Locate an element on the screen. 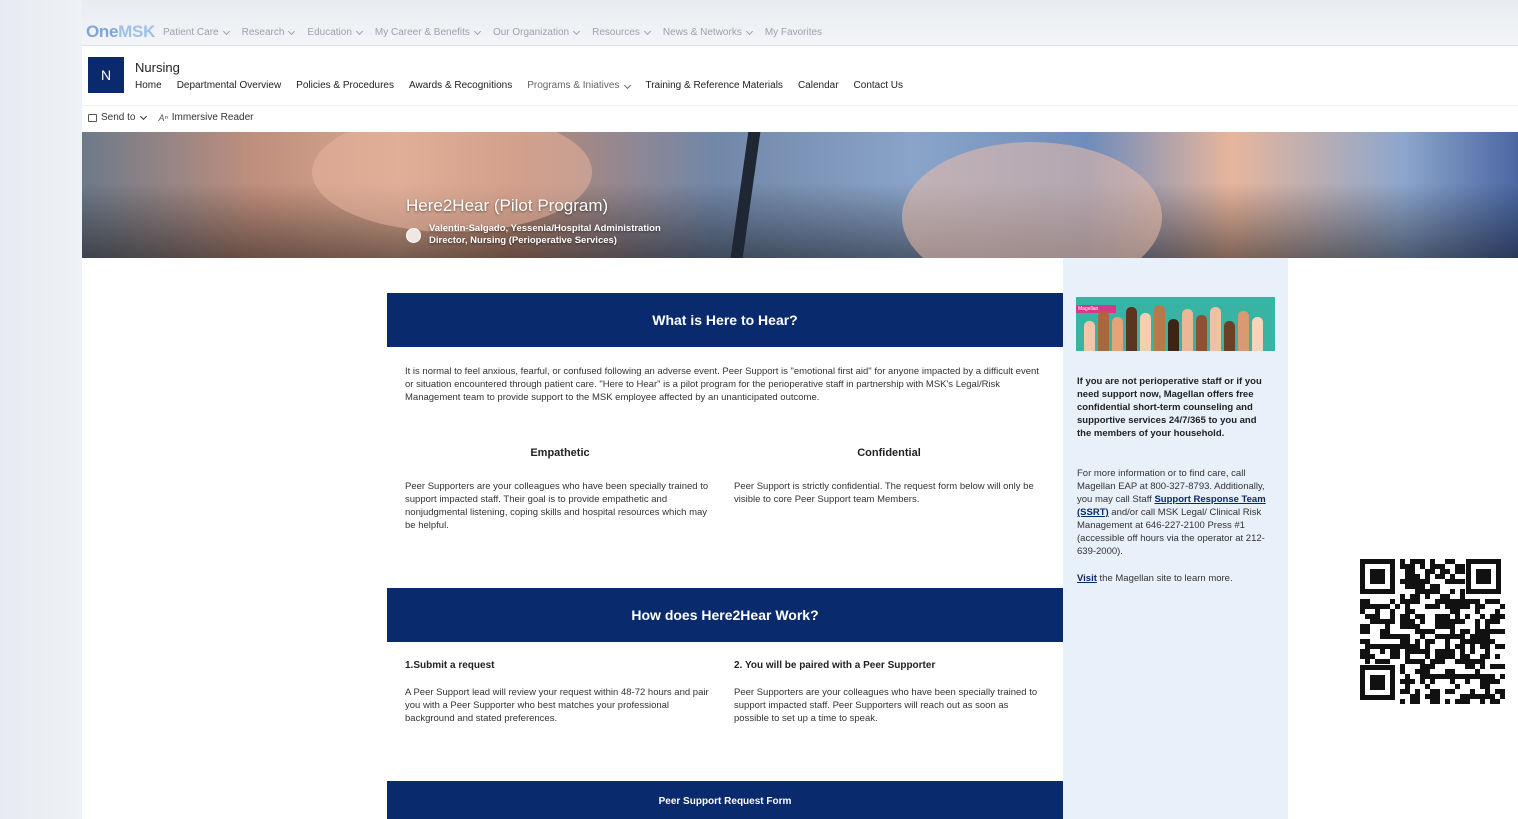  qr-code is located at coordinates (1432, 632).